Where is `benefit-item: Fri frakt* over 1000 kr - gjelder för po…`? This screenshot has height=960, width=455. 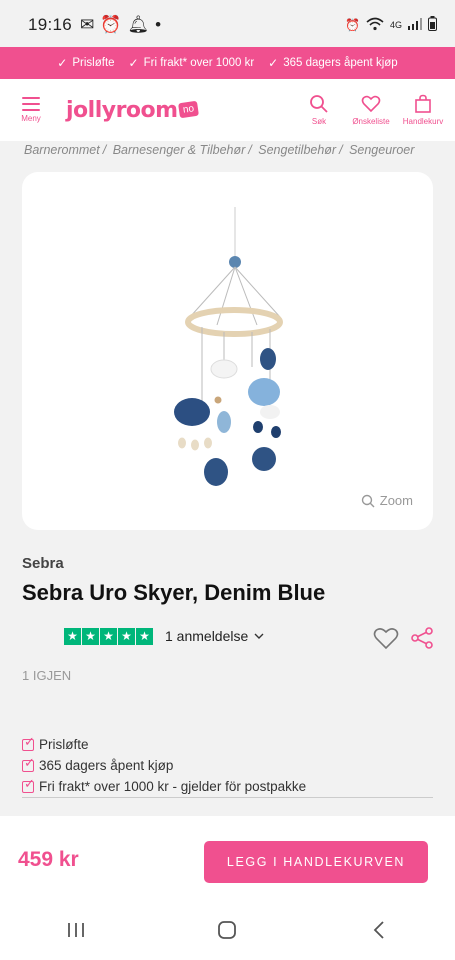
benefit-item: Fri frakt* over 1000 kr - gjelder för po… is located at coordinates (227, 786).